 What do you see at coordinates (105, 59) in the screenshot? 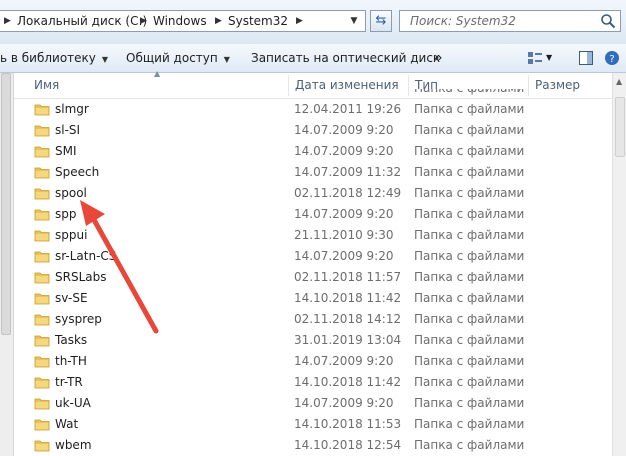
I see `chevron-down-icon: ▼` at bounding box center [105, 59].